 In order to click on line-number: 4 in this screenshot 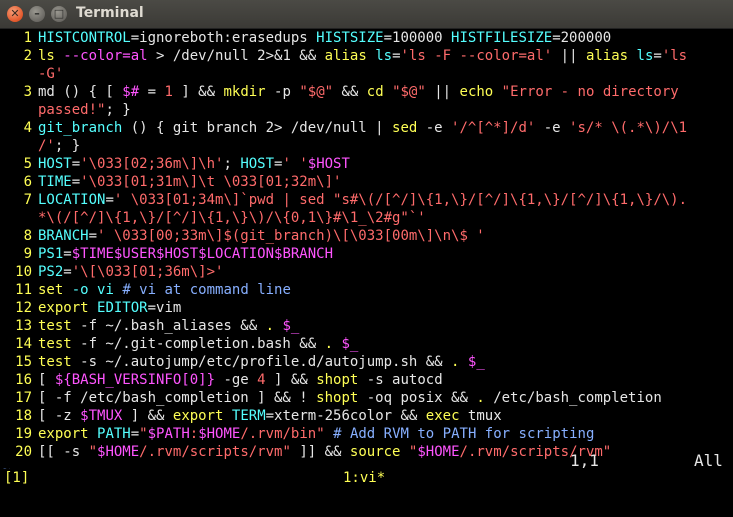, I will do `click(27, 128)`.